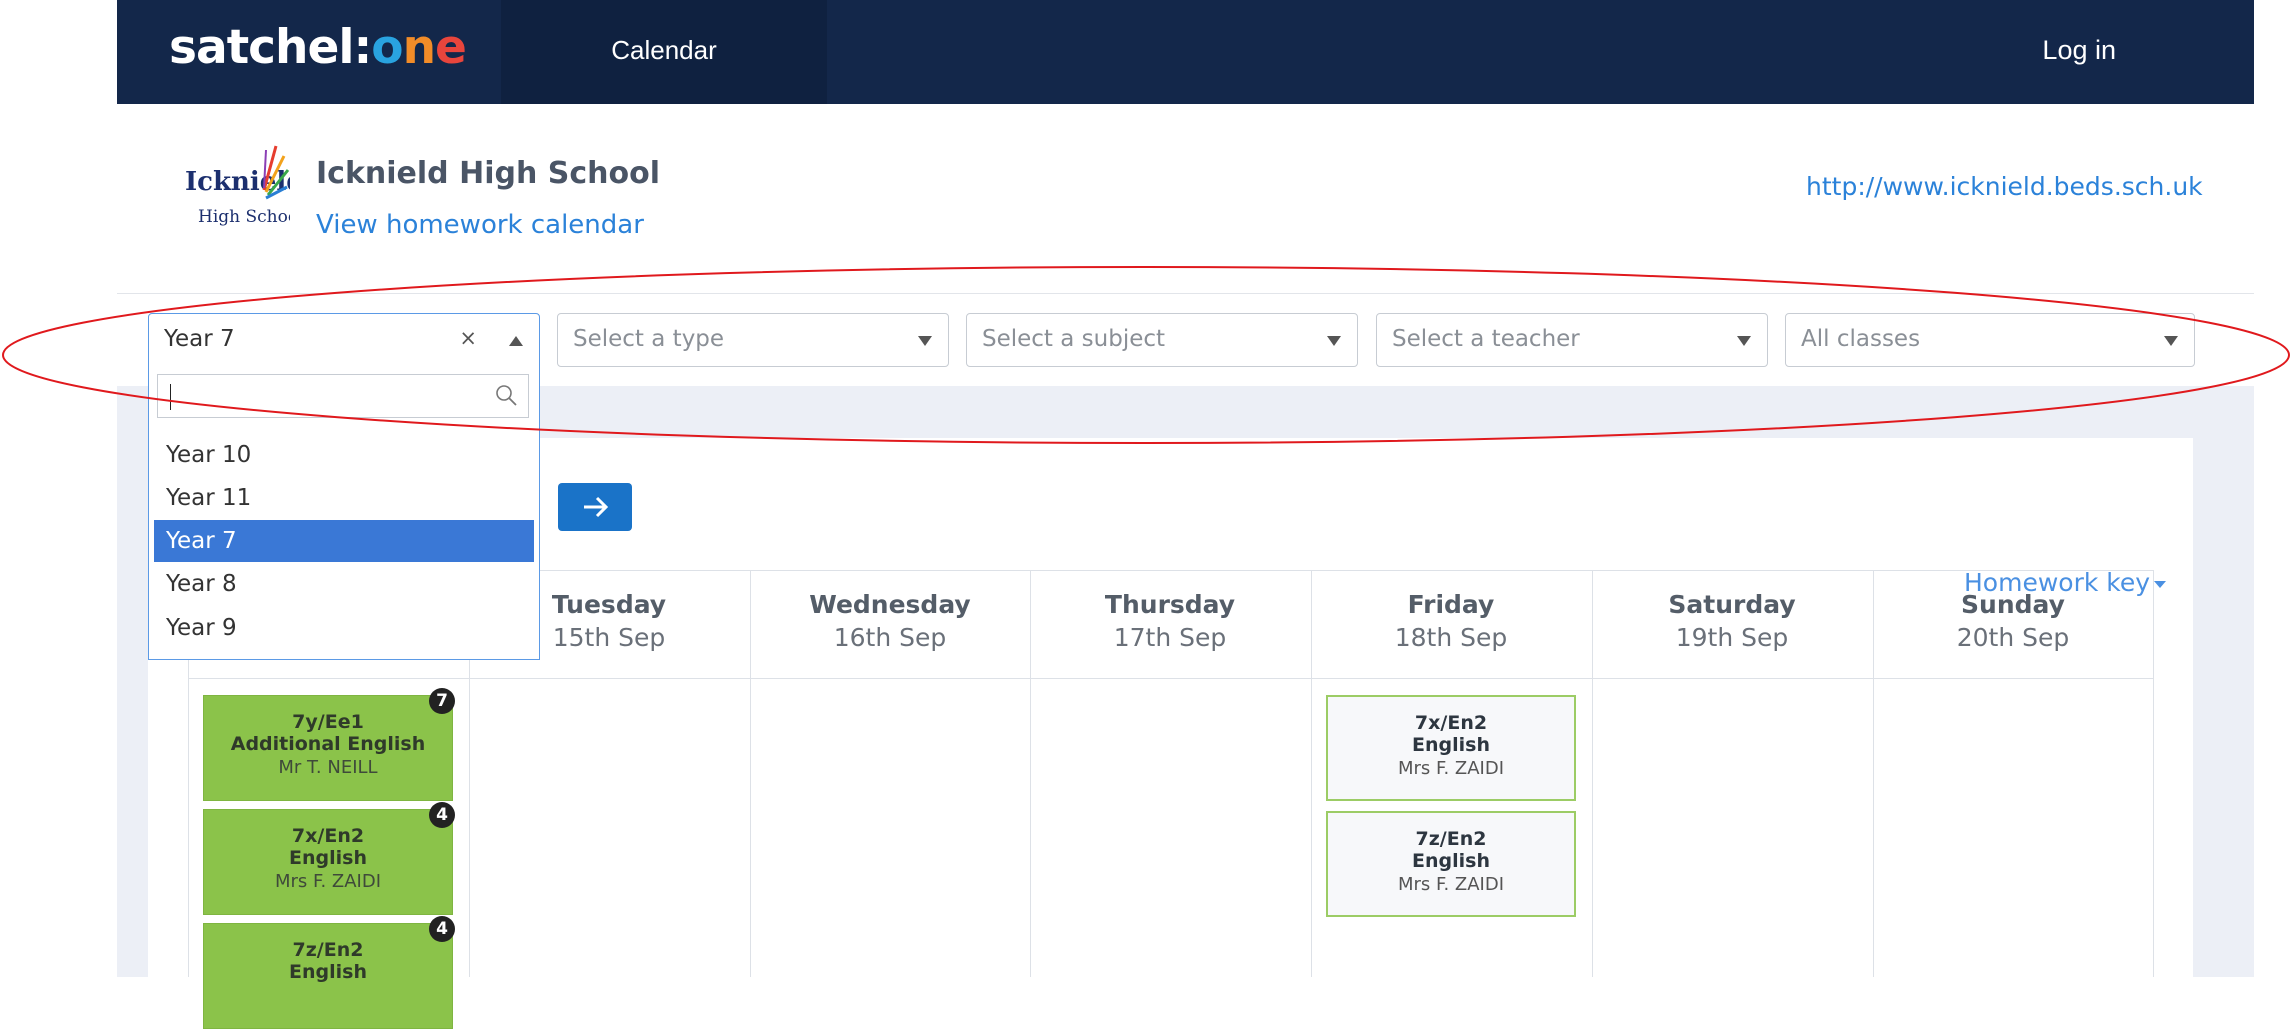 Image resolution: width=2293 pixels, height=1029 pixels. Describe the element at coordinates (1170, 637) in the screenshot. I see `day-date: 17th Sep` at that location.